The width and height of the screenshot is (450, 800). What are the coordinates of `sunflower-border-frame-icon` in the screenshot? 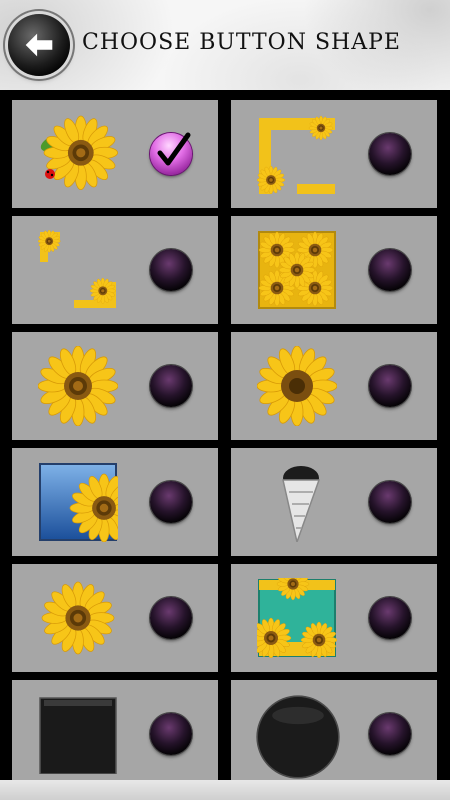 It's located at (297, 154).